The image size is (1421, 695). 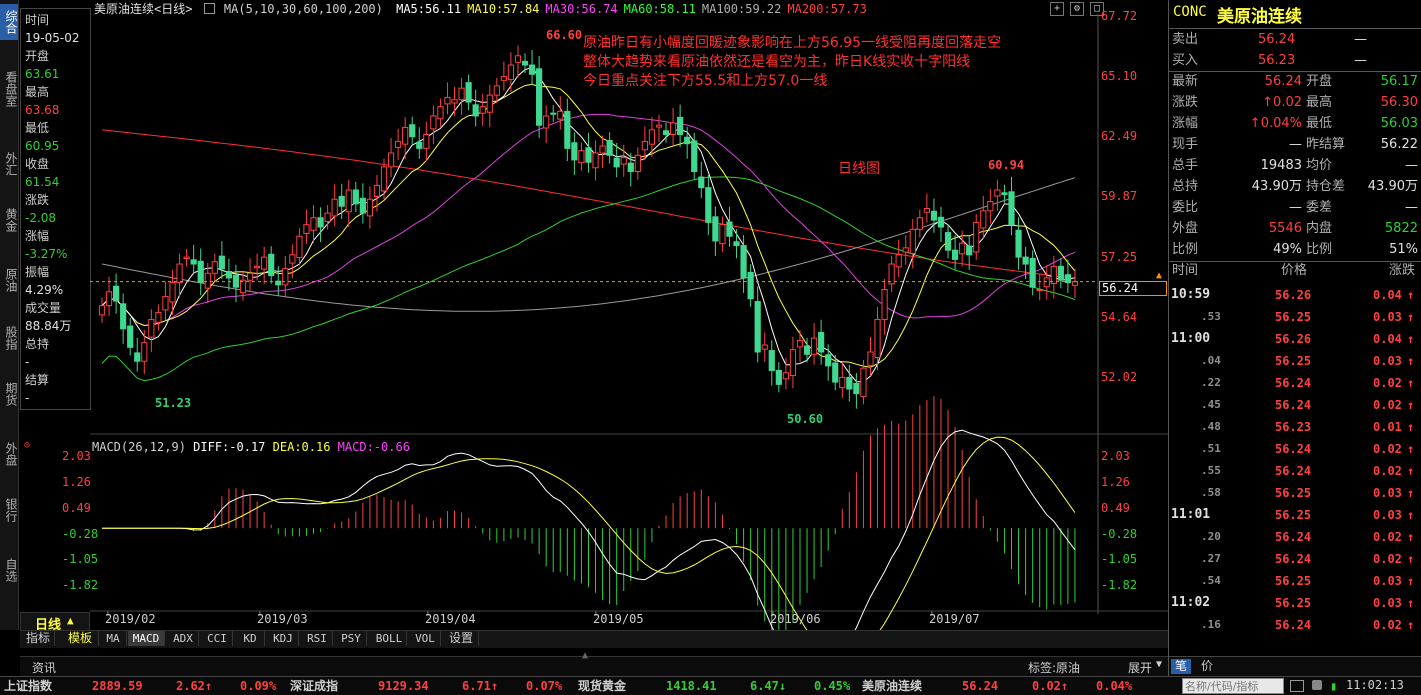 What do you see at coordinates (1115, 508) in the screenshot?
I see `macd-tick-label-right: 0.49` at bounding box center [1115, 508].